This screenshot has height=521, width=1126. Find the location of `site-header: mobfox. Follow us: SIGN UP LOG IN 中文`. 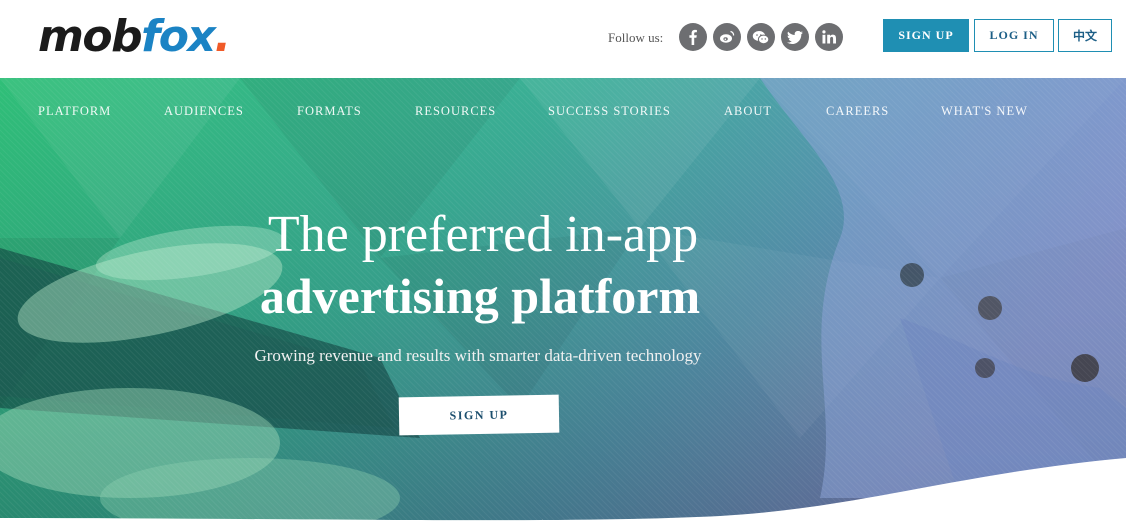

site-header: mobfox. Follow us: SIGN UP LOG IN 中文 is located at coordinates (563, 39).